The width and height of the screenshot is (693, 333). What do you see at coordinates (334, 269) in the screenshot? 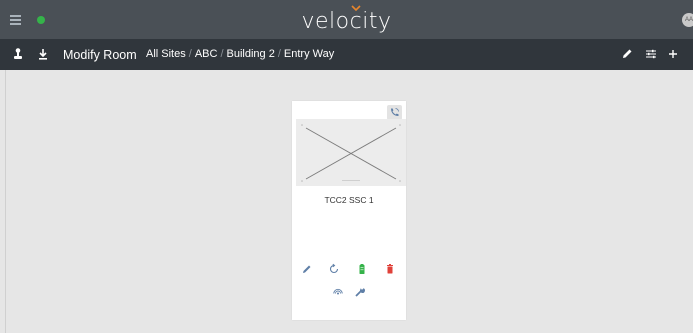
I see `sync-icon` at bounding box center [334, 269].